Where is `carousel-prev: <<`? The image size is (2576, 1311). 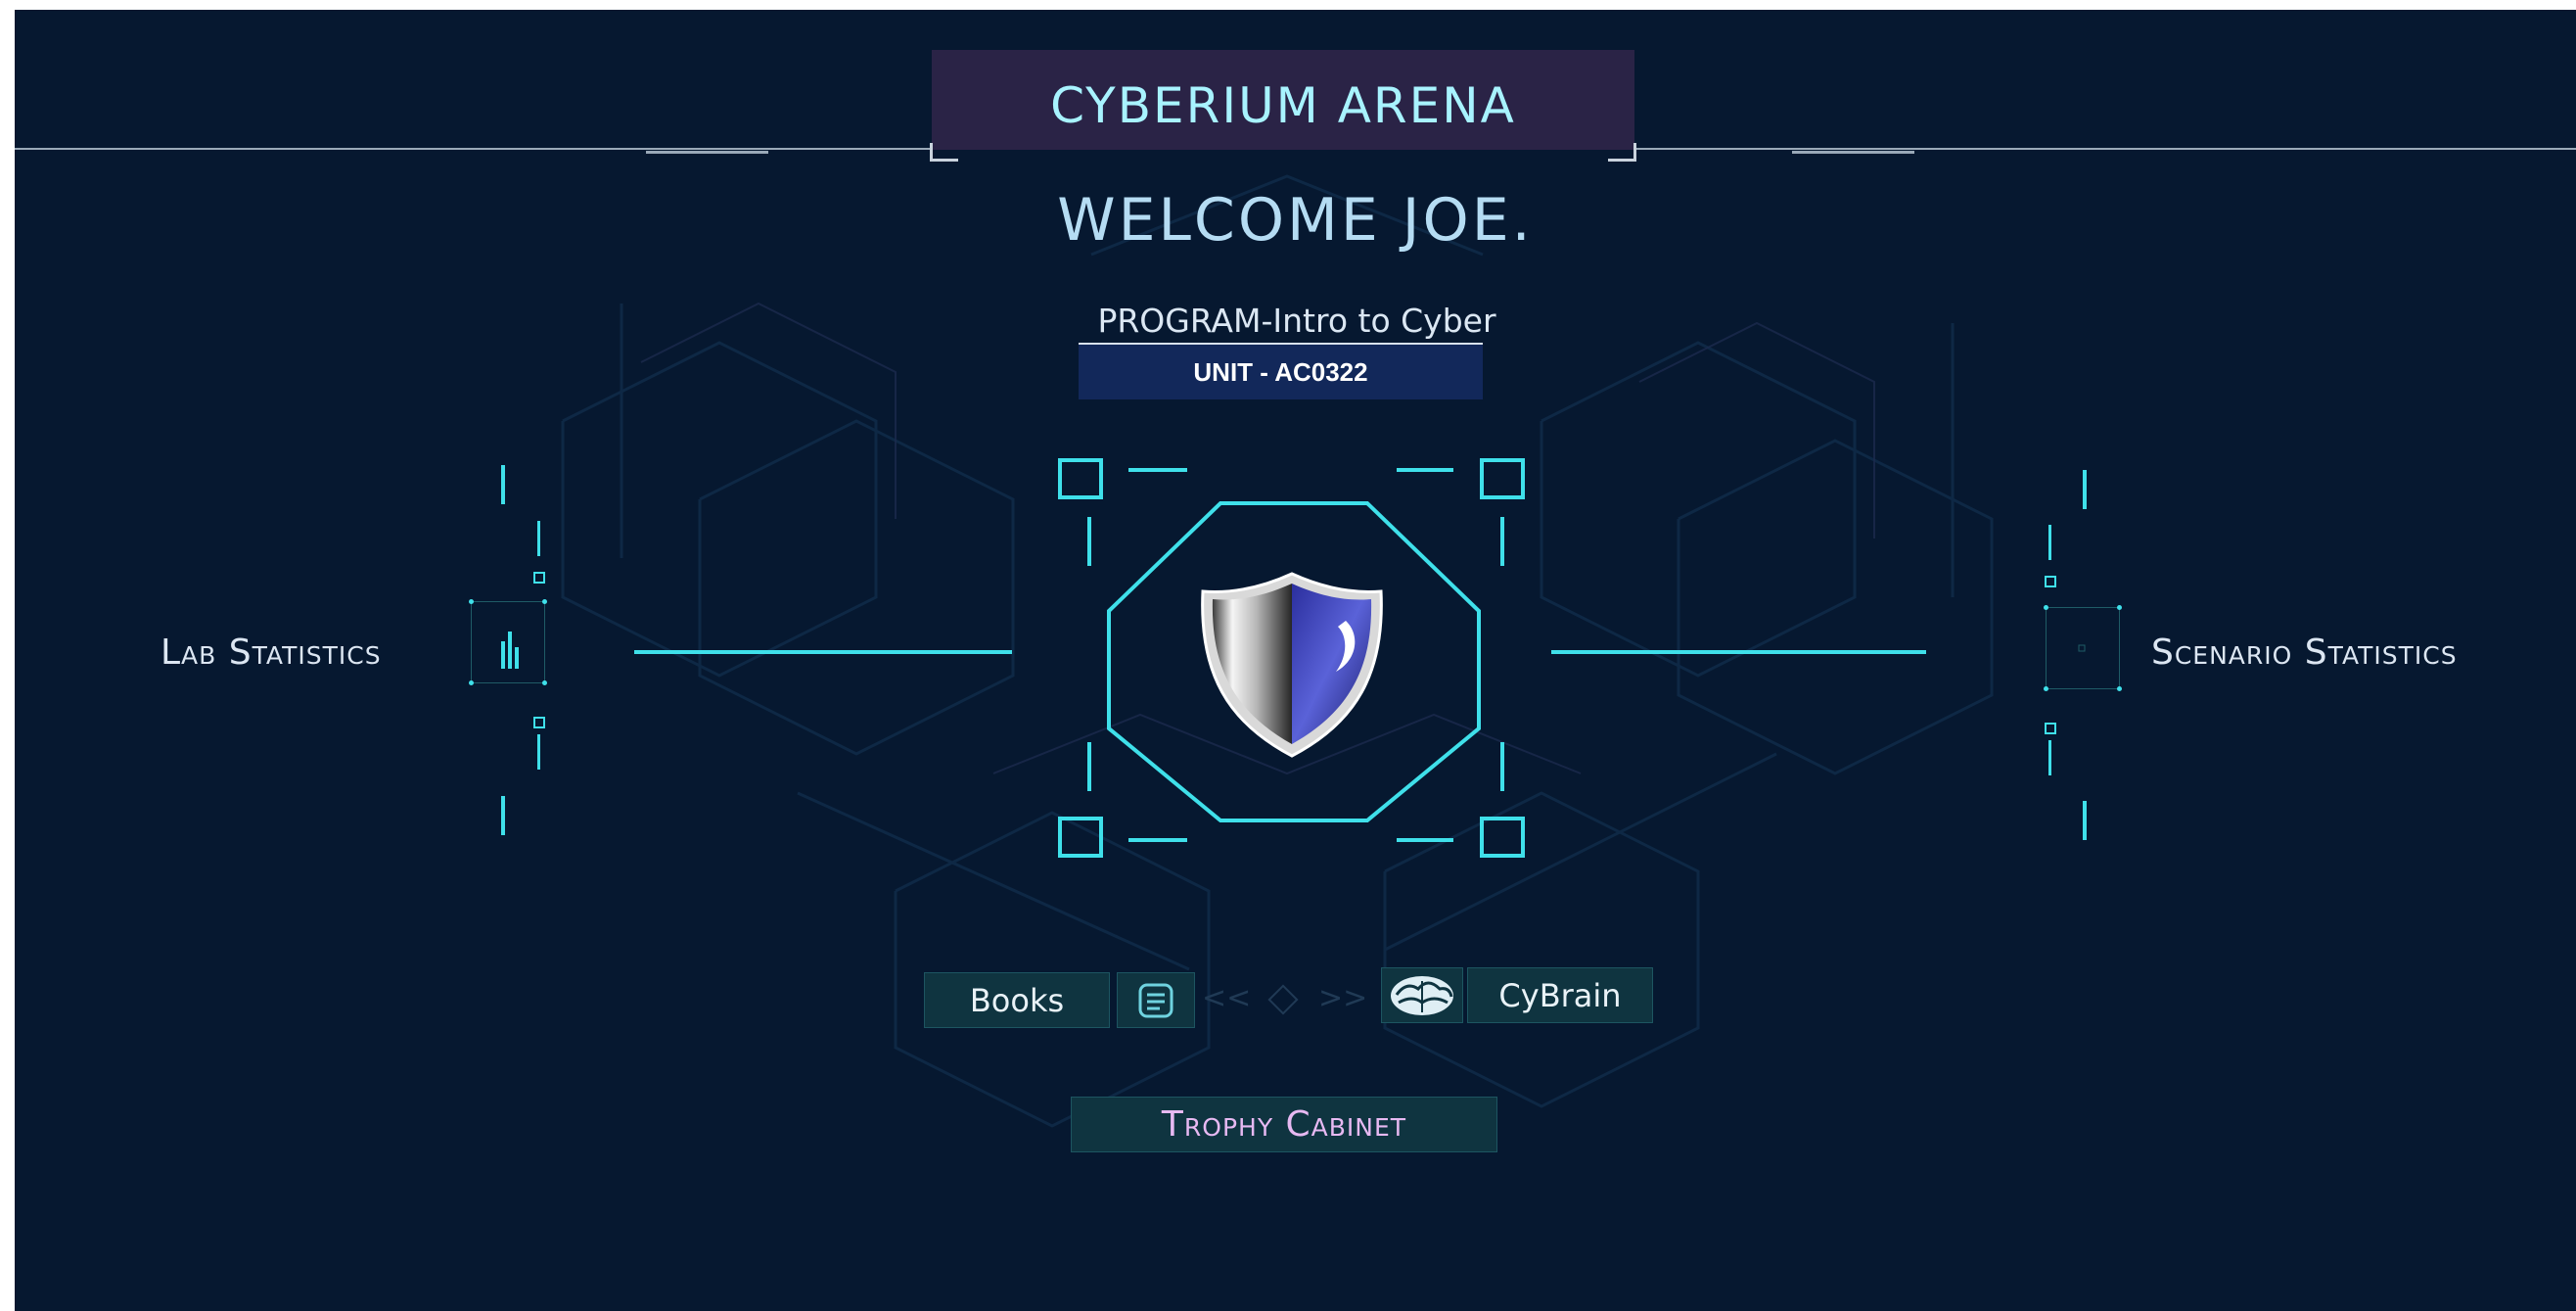 carousel-prev: << is located at coordinates (1226, 998).